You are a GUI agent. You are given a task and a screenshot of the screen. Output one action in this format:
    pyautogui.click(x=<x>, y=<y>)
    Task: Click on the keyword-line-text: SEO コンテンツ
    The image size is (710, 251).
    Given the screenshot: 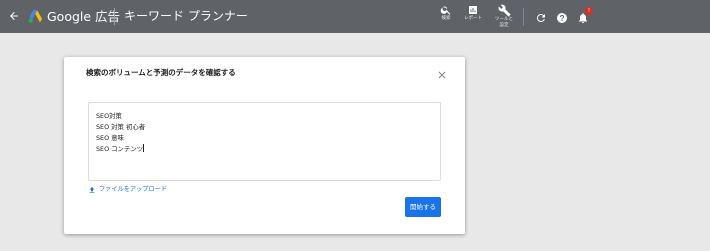 What is the action you would take?
    pyautogui.click(x=120, y=149)
    